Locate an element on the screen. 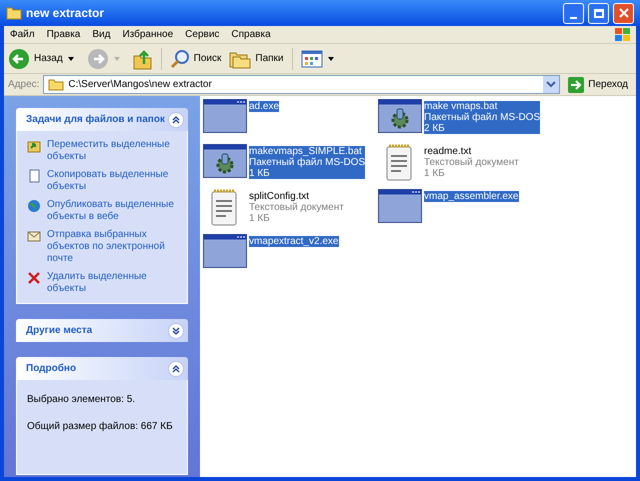 The image size is (640, 481). file-item: makevmaps_SIMPLE.bat Пакетный файл MS-DOS 1 КБ is located at coordinates (290, 166).